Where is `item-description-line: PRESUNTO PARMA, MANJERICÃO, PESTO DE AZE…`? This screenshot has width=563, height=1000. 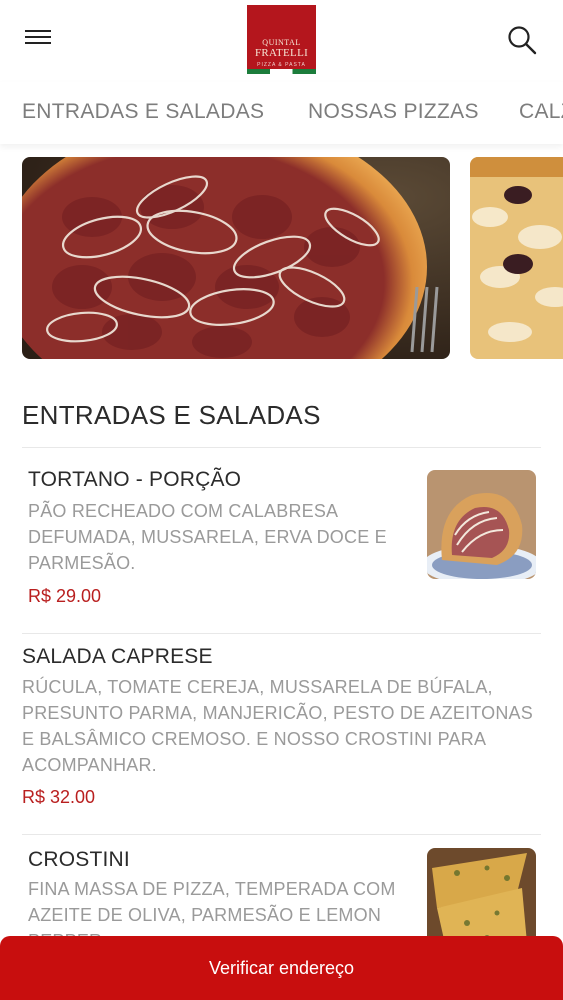
item-description-line: PRESUNTO PARMA, MANJERICÃO, PESTO DE AZE… is located at coordinates (277, 713).